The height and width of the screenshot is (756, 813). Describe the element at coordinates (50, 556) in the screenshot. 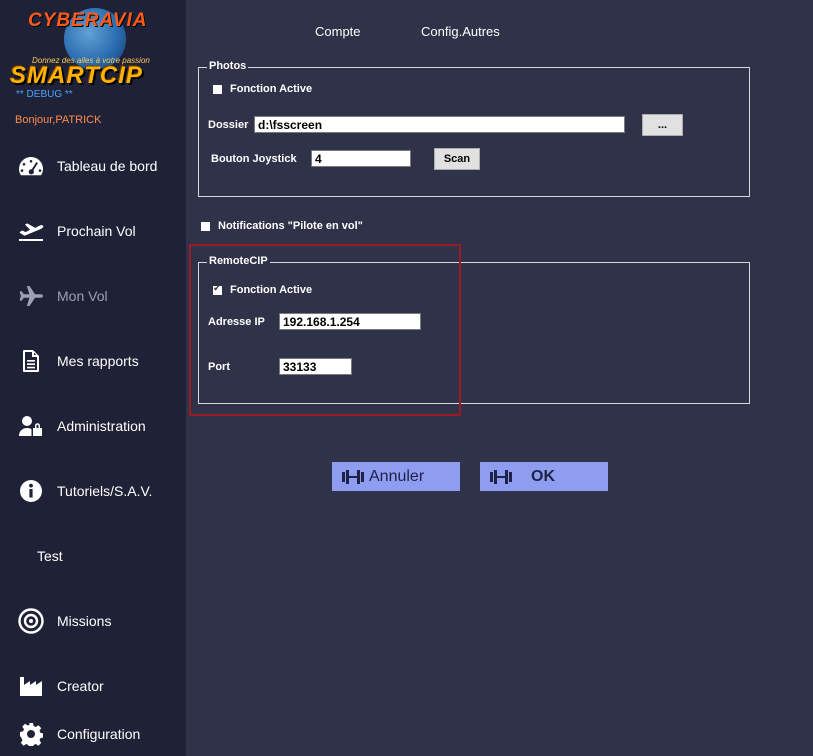

I see `sidebar-item-label: Test` at that location.